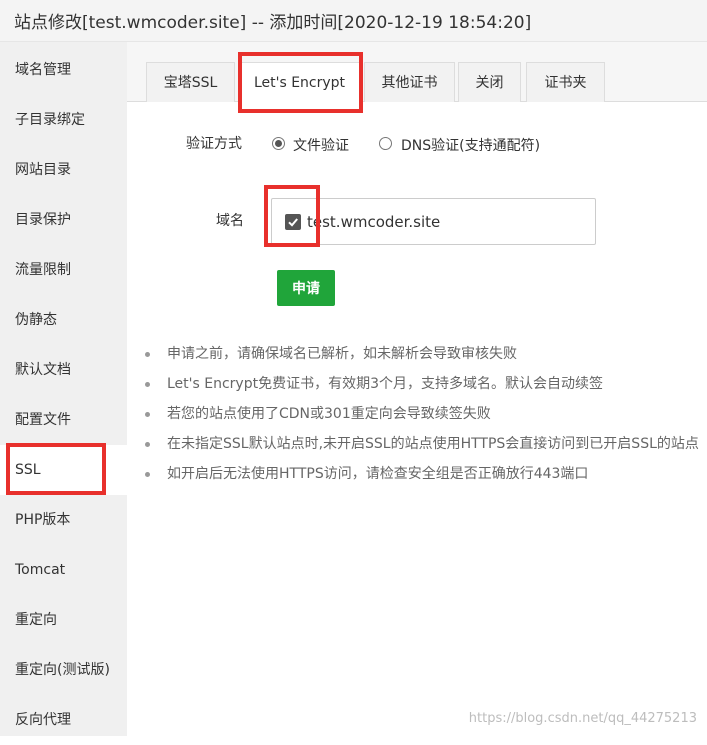  I want to click on sidebar-item-label: 默认文档, so click(43, 370).